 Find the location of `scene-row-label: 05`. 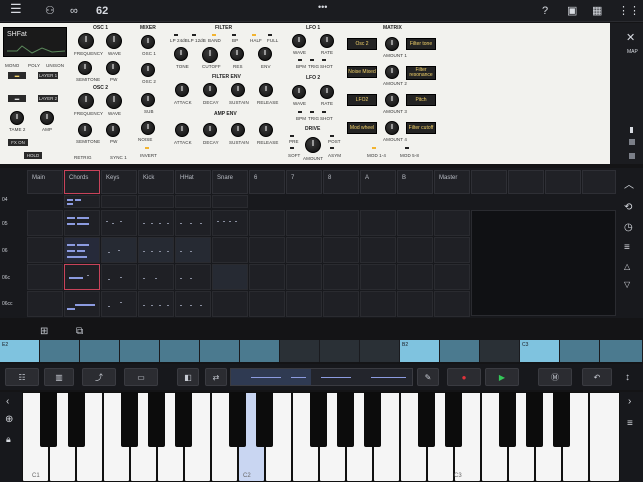

scene-row-label: 05 is located at coordinates (13, 224).